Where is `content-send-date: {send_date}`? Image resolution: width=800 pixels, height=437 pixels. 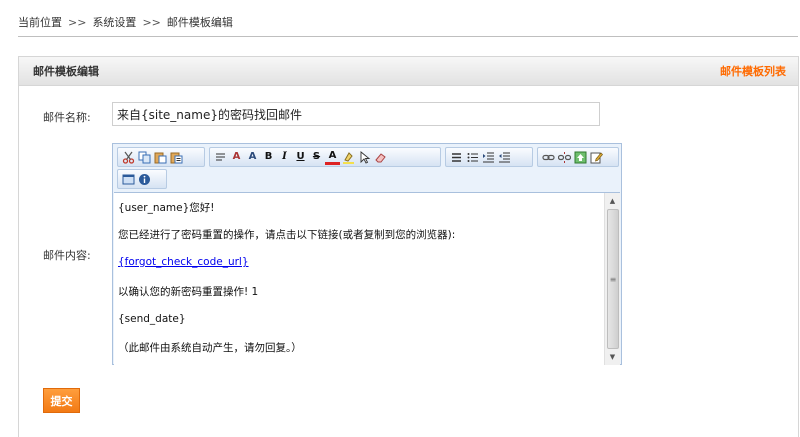
content-send-date: {send_date} is located at coordinates (152, 319).